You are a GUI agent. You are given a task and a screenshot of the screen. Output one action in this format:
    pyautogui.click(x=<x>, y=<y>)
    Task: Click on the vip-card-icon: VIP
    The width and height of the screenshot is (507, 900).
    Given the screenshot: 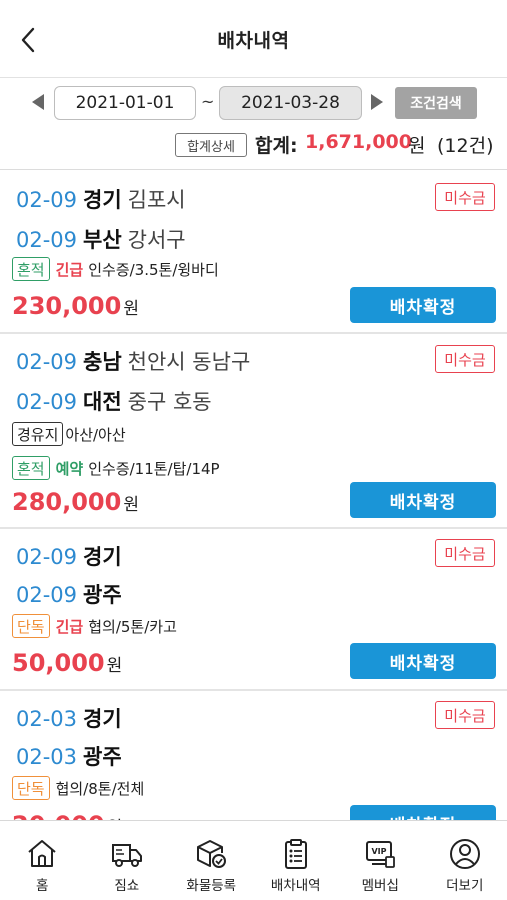 What is the action you would take?
    pyautogui.click(x=381, y=854)
    